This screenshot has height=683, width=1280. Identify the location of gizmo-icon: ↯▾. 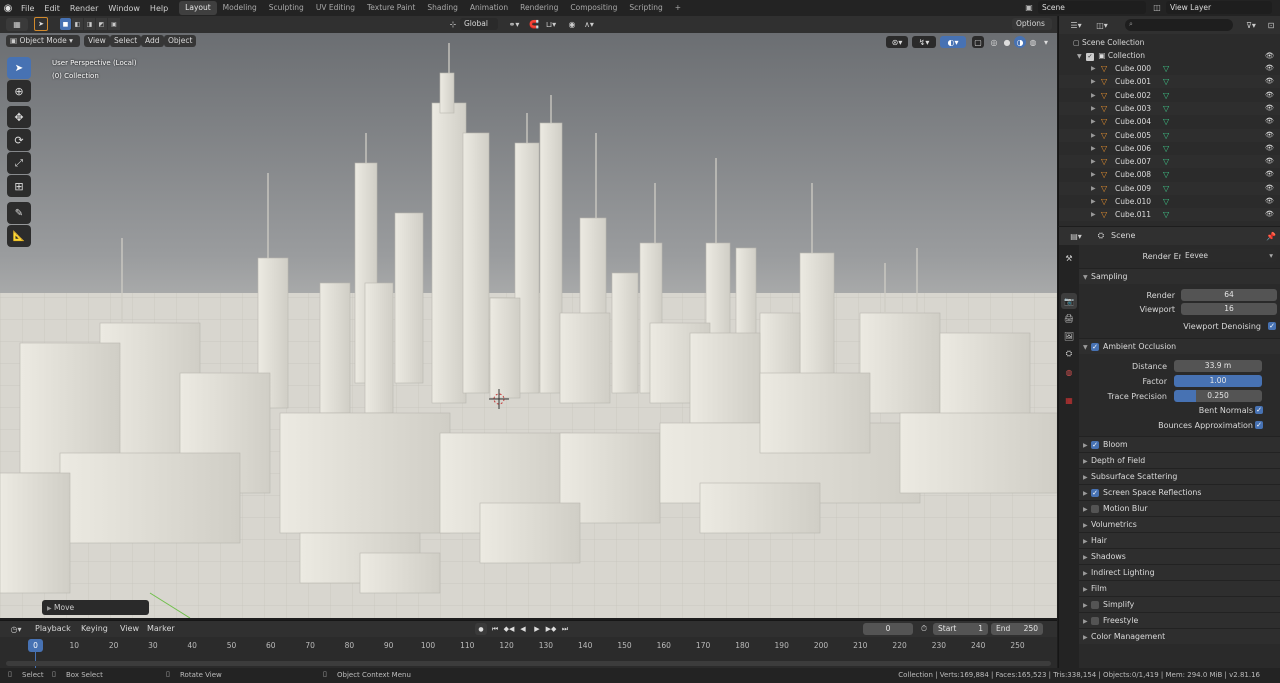
(924, 42).